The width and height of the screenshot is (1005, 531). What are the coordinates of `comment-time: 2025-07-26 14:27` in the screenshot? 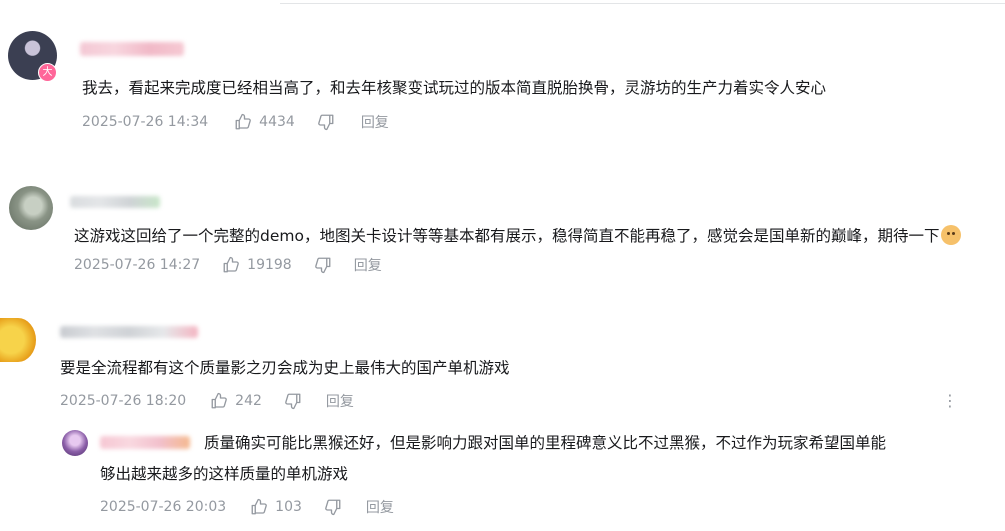 It's located at (137, 265).